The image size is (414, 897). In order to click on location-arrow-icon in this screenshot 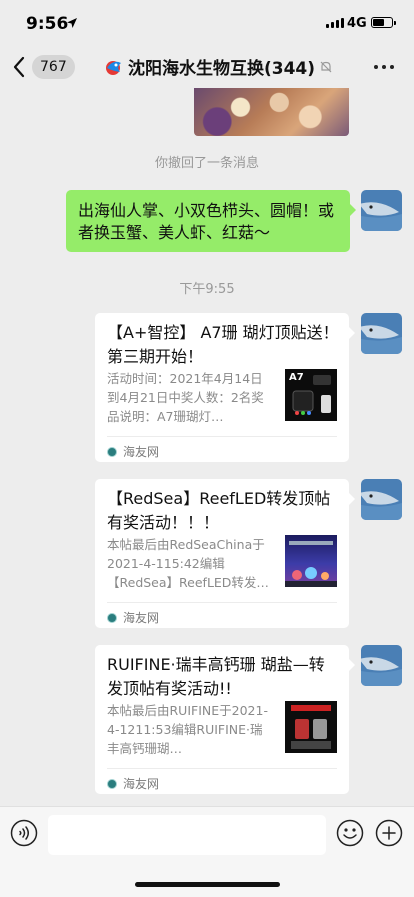, I will do `click(72, 23)`.